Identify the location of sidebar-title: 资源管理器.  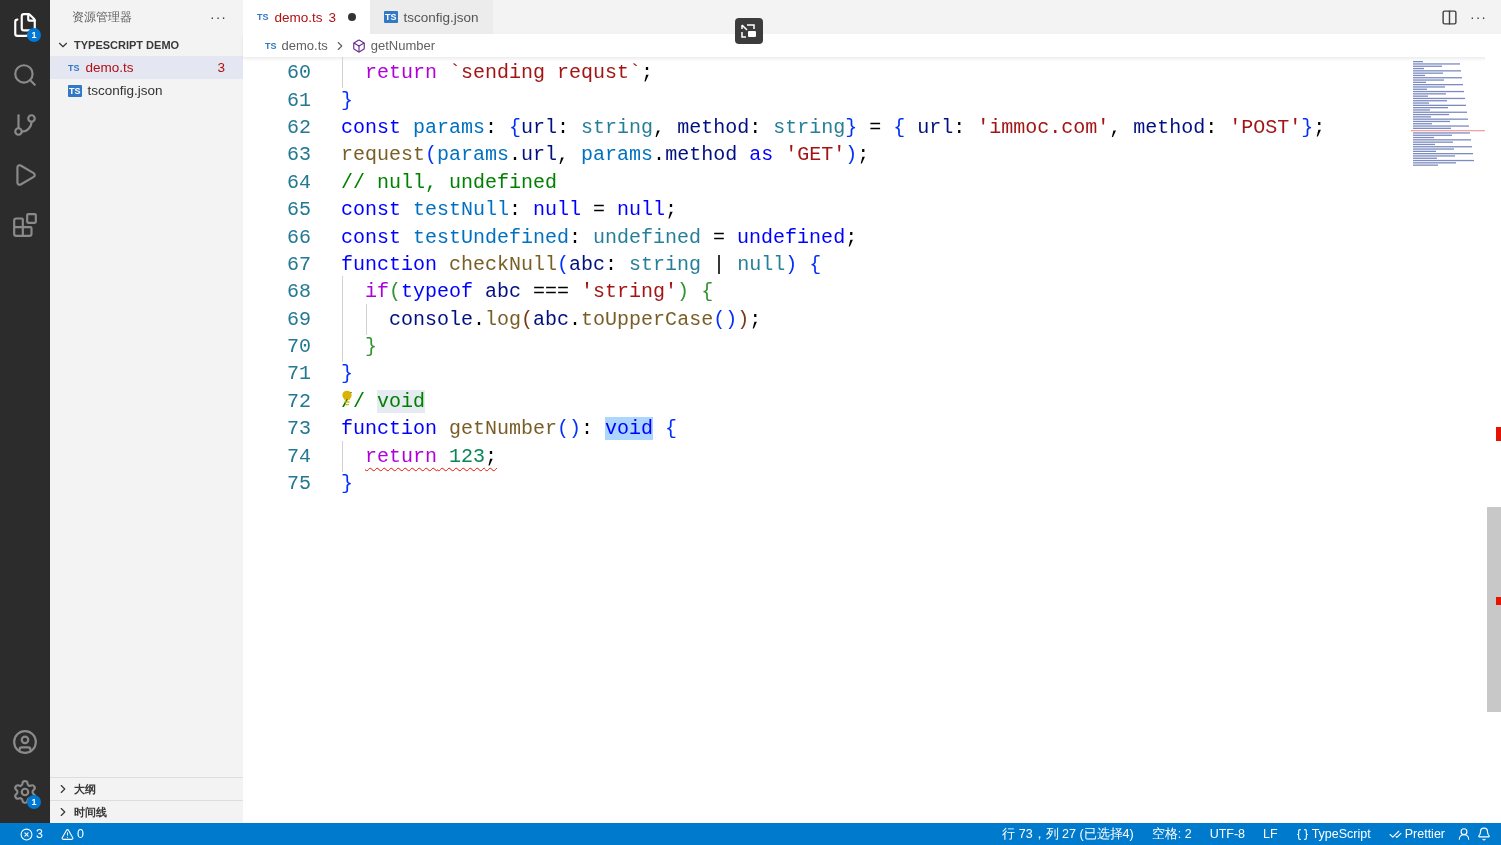
(102, 17).